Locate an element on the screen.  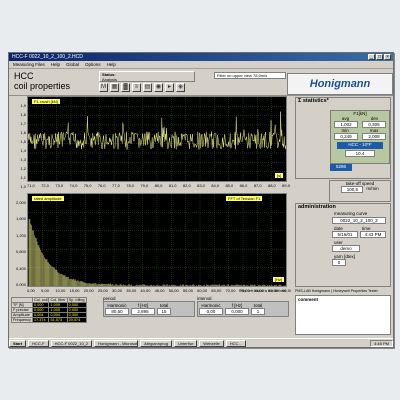
x-tick-label: 89,0 is located at coordinates (286, 185).